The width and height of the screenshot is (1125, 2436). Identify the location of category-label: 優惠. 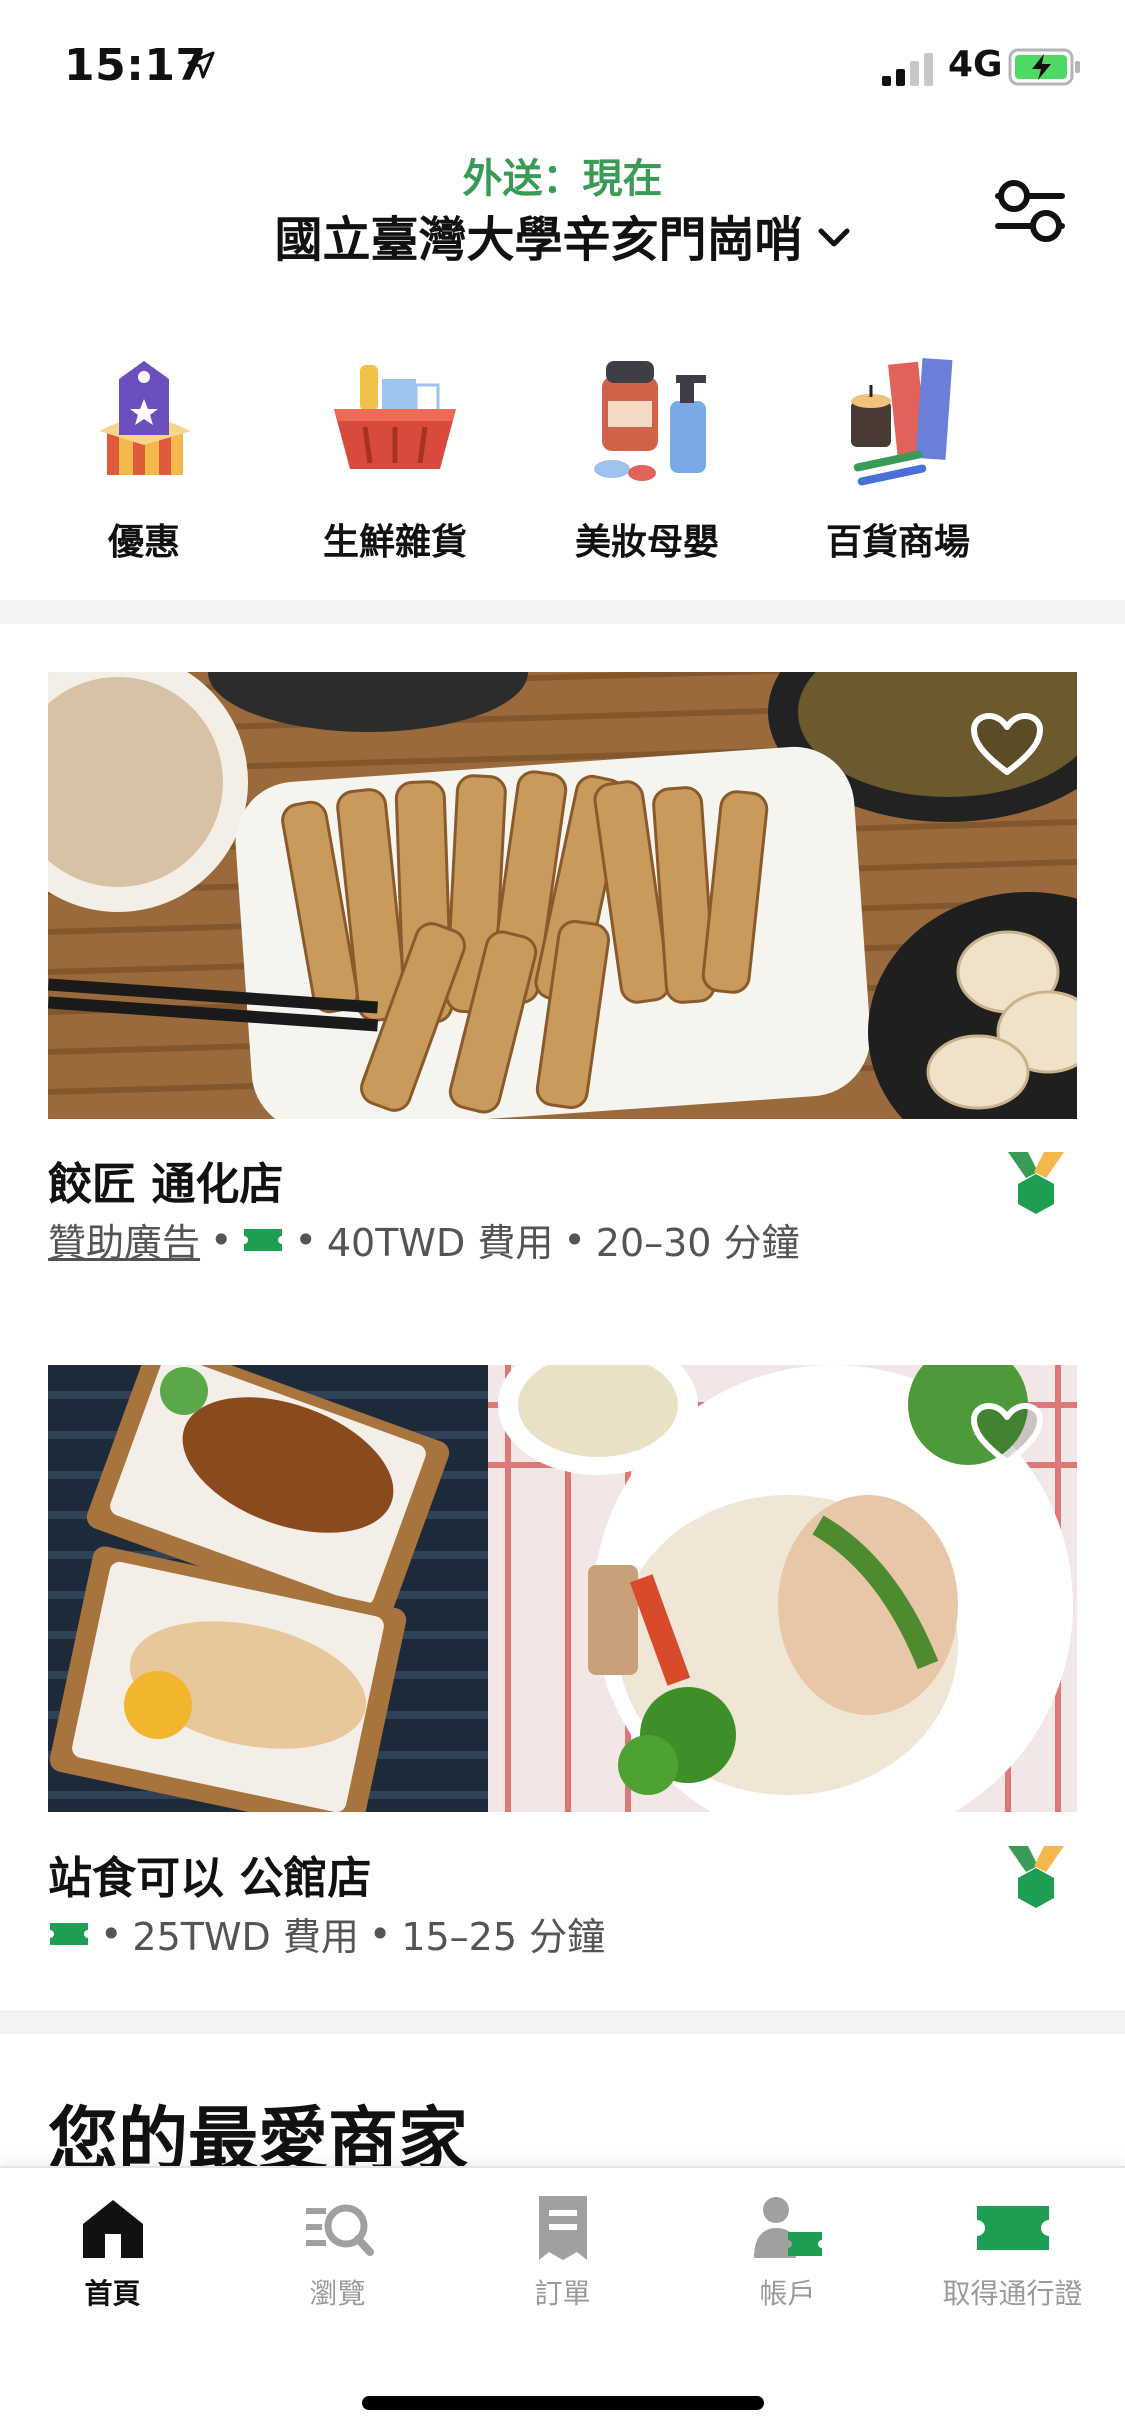
(143, 542).